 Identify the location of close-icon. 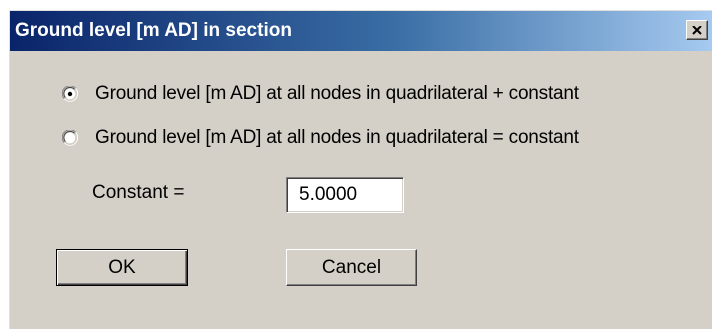
(697, 30).